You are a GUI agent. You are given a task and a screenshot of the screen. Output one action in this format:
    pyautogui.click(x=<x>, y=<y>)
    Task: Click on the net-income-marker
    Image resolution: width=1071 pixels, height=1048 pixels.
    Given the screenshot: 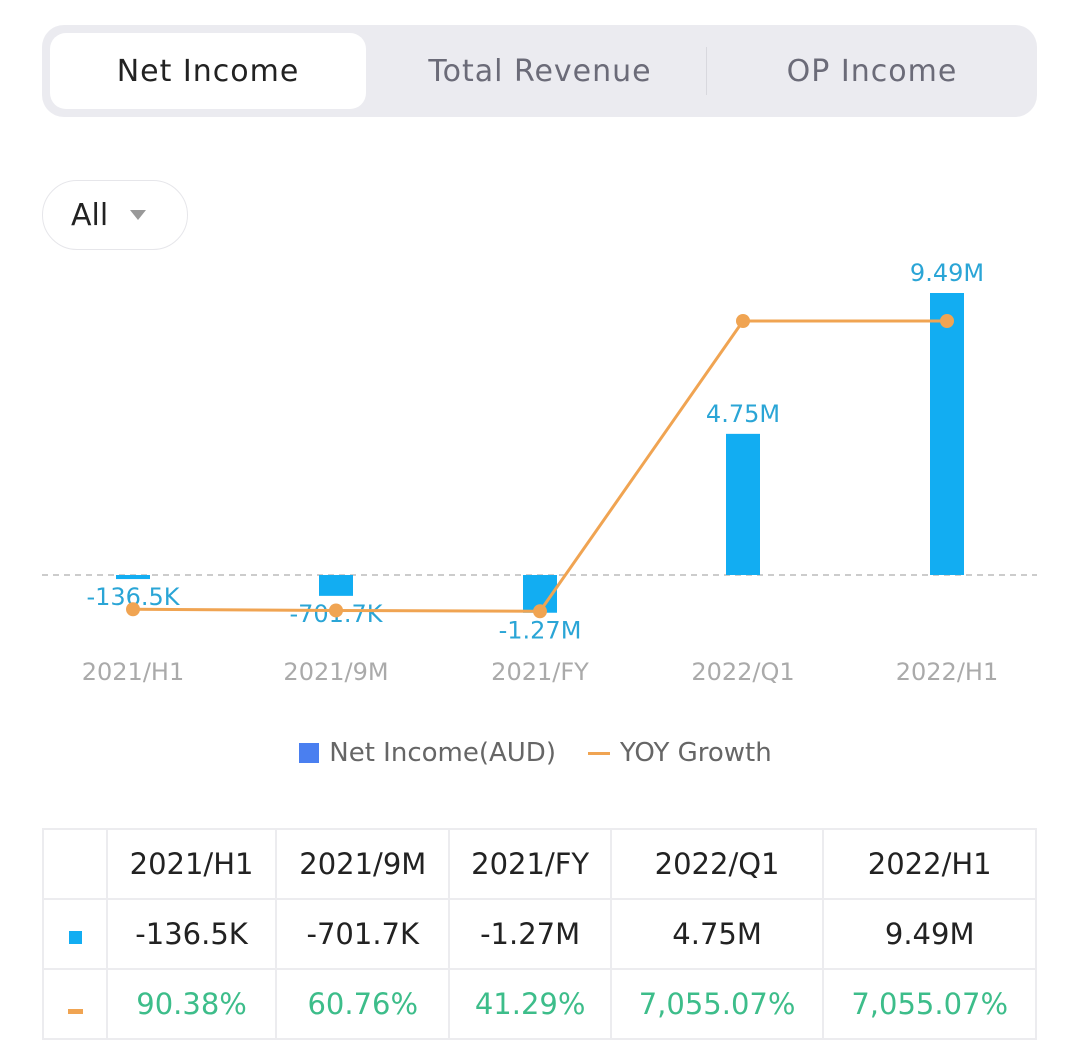 What is the action you would take?
    pyautogui.click(x=75, y=934)
    